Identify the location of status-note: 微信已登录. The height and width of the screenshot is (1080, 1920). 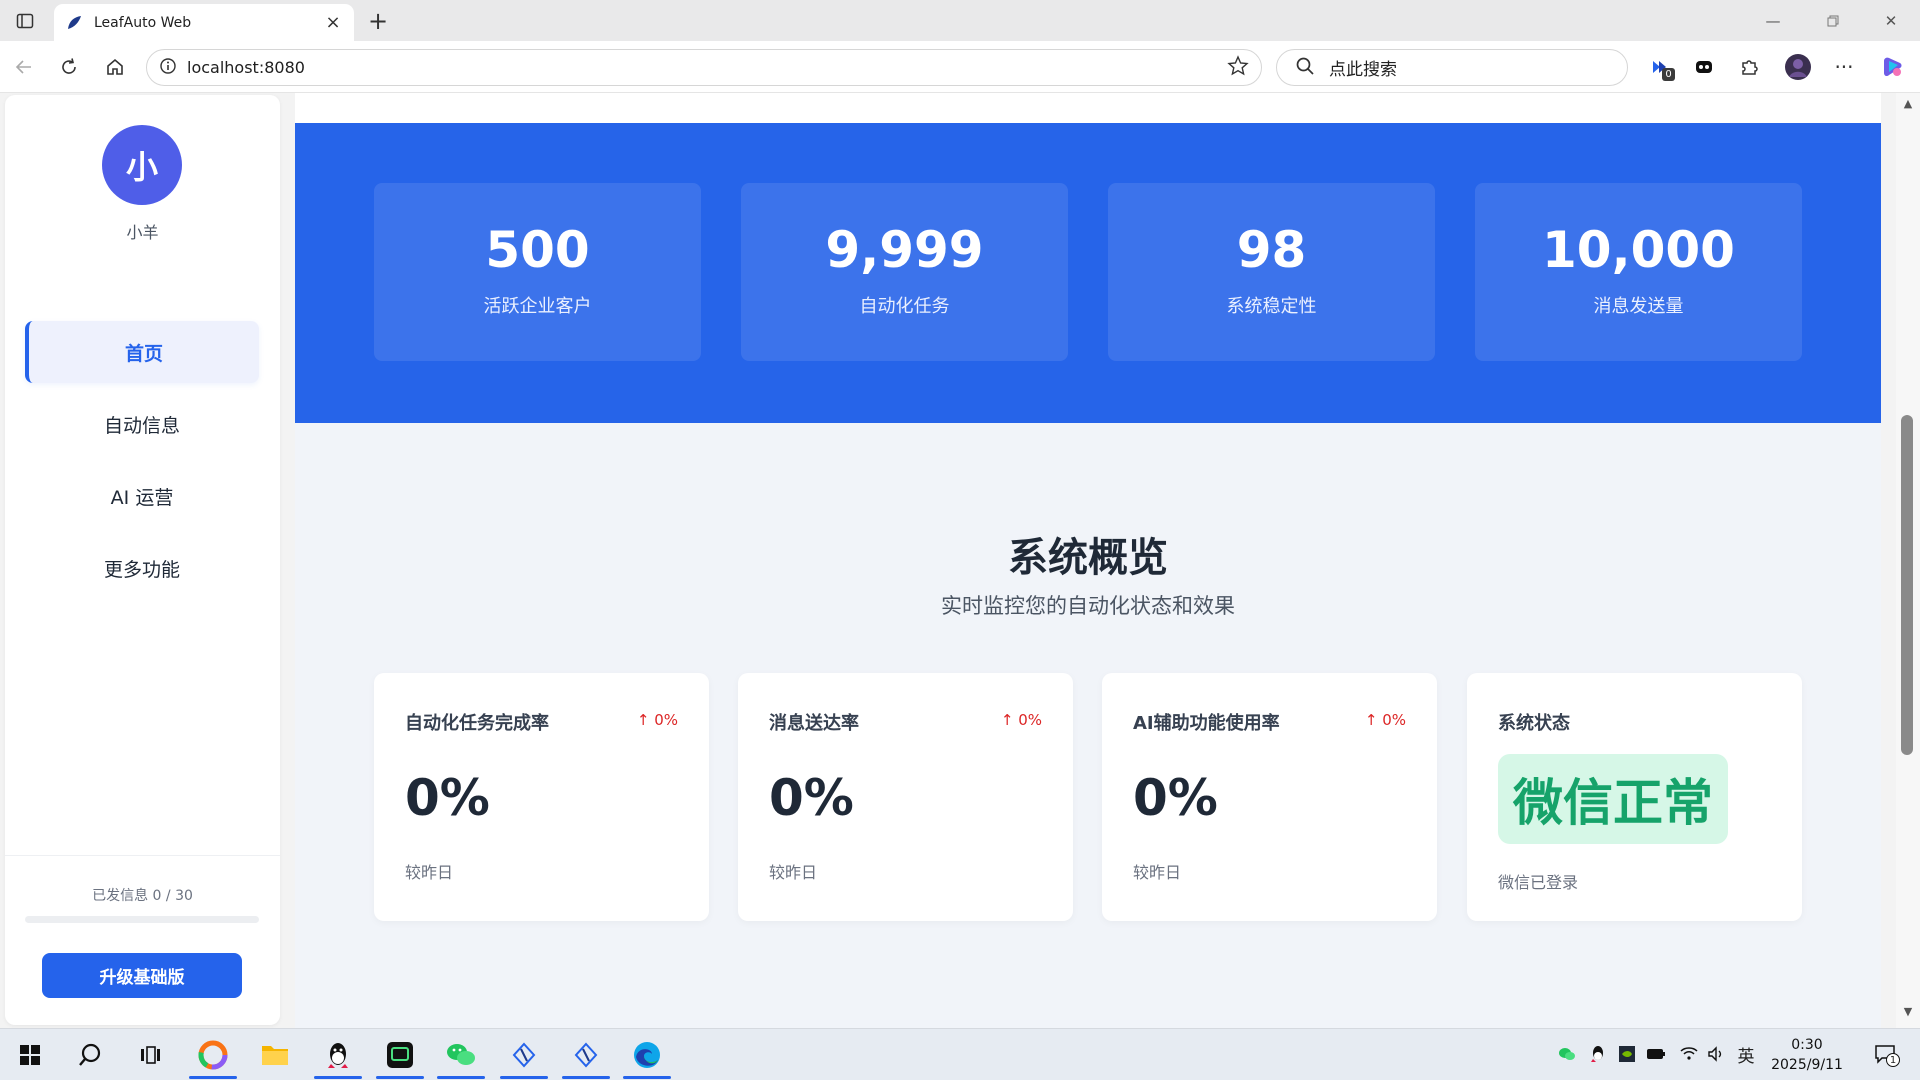
(1538, 882).